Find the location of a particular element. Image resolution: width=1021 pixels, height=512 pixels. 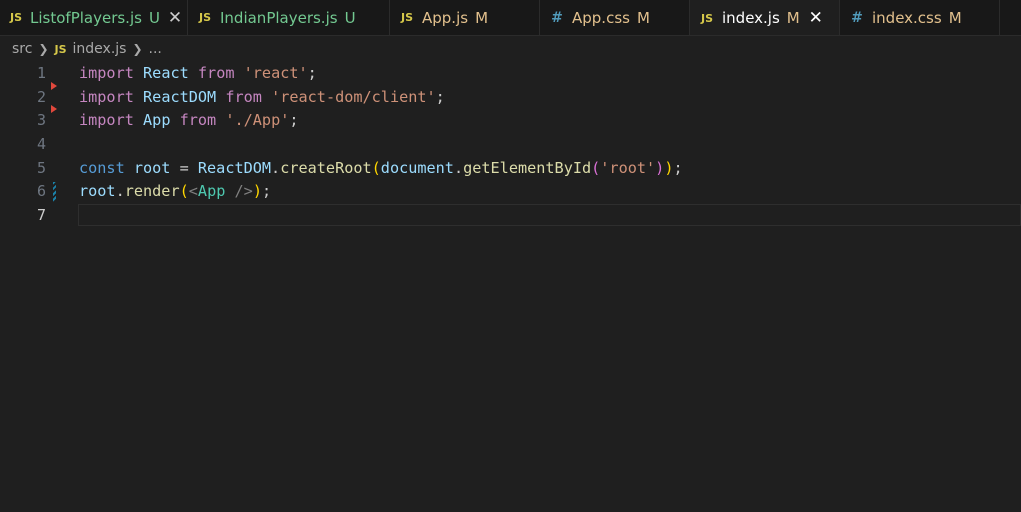

line-number: 5 is located at coordinates (41, 167).